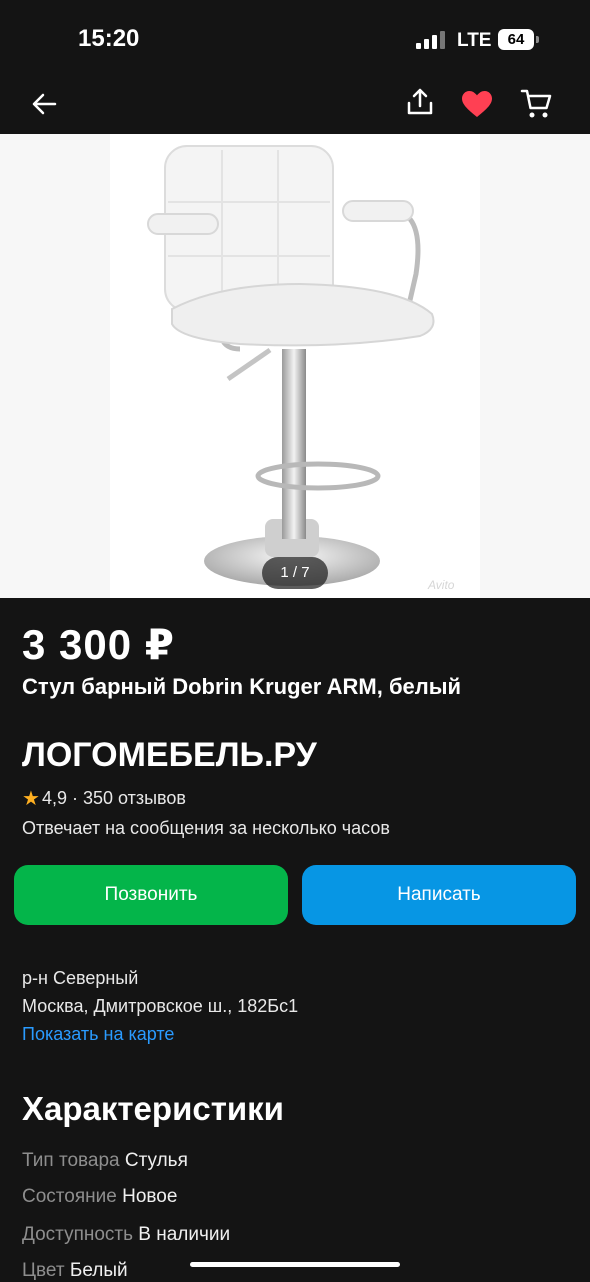  What do you see at coordinates (184, 1234) in the screenshot?
I see `spec-value: В наличии` at bounding box center [184, 1234].